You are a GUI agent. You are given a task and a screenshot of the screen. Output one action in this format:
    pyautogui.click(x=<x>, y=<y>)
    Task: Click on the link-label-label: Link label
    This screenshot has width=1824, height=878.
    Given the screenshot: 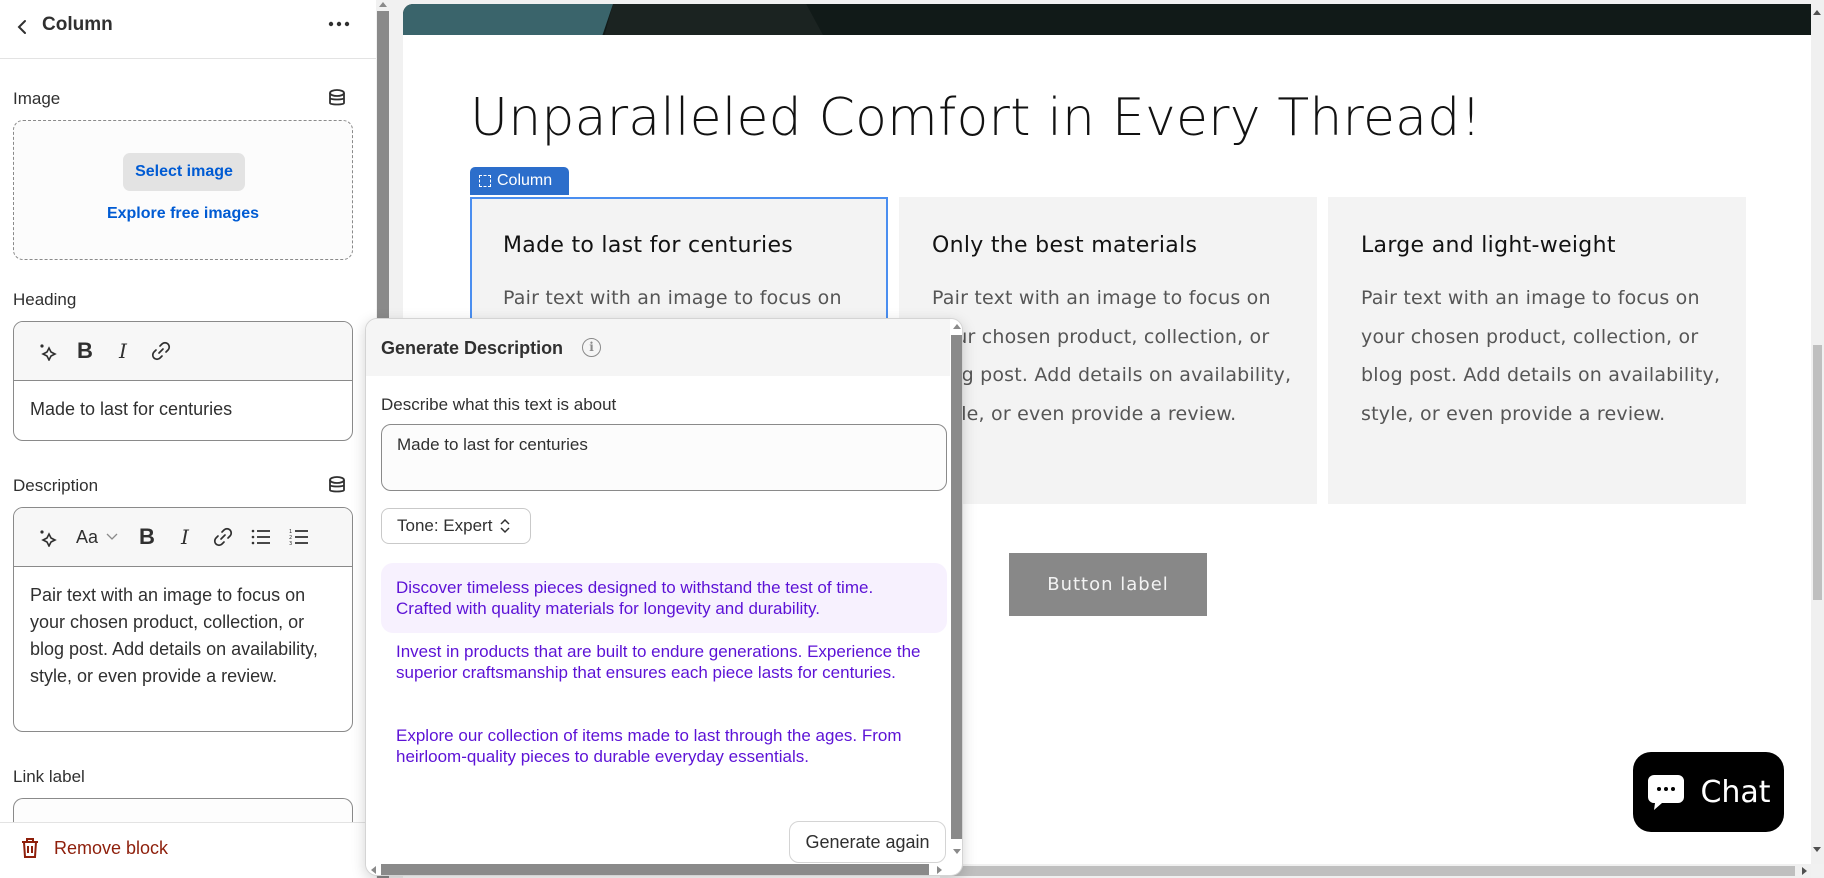 What is the action you would take?
    pyautogui.click(x=49, y=776)
    